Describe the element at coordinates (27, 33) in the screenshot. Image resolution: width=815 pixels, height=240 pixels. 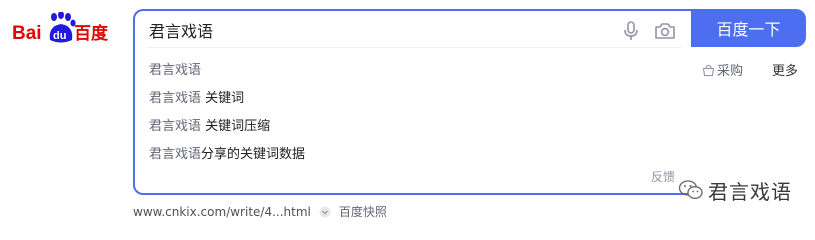
I see `logo-text-left: Bai` at that location.